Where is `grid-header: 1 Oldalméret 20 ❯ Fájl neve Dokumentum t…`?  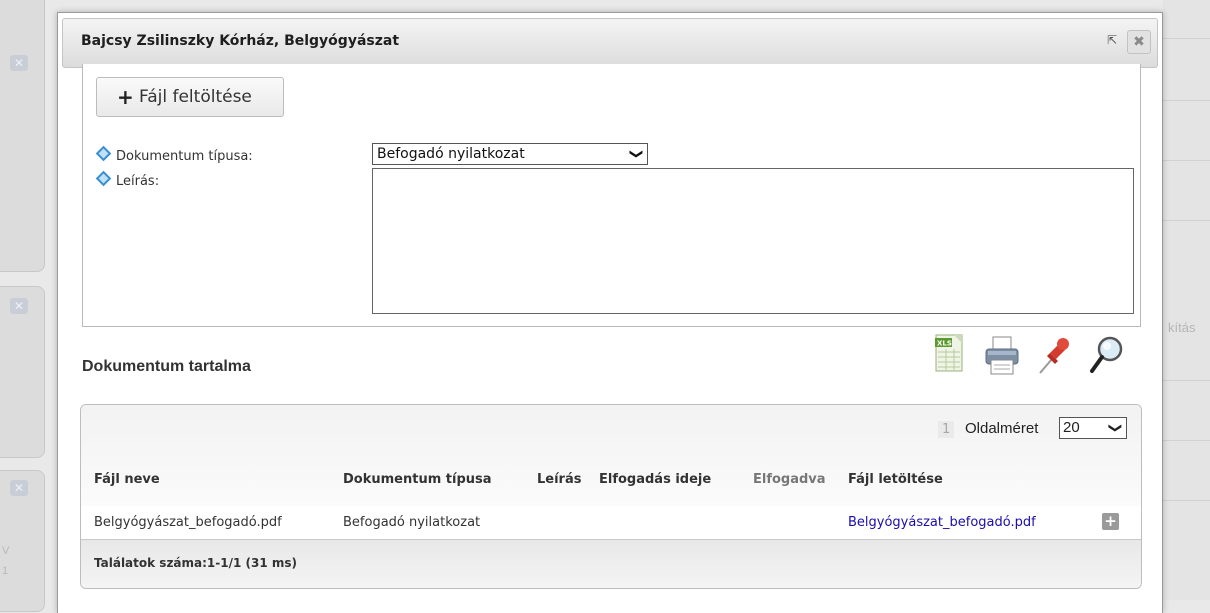
grid-header: 1 Oldalméret 20 ❯ Fájl neve Dokumentum t… is located at coordinates (611, 456).